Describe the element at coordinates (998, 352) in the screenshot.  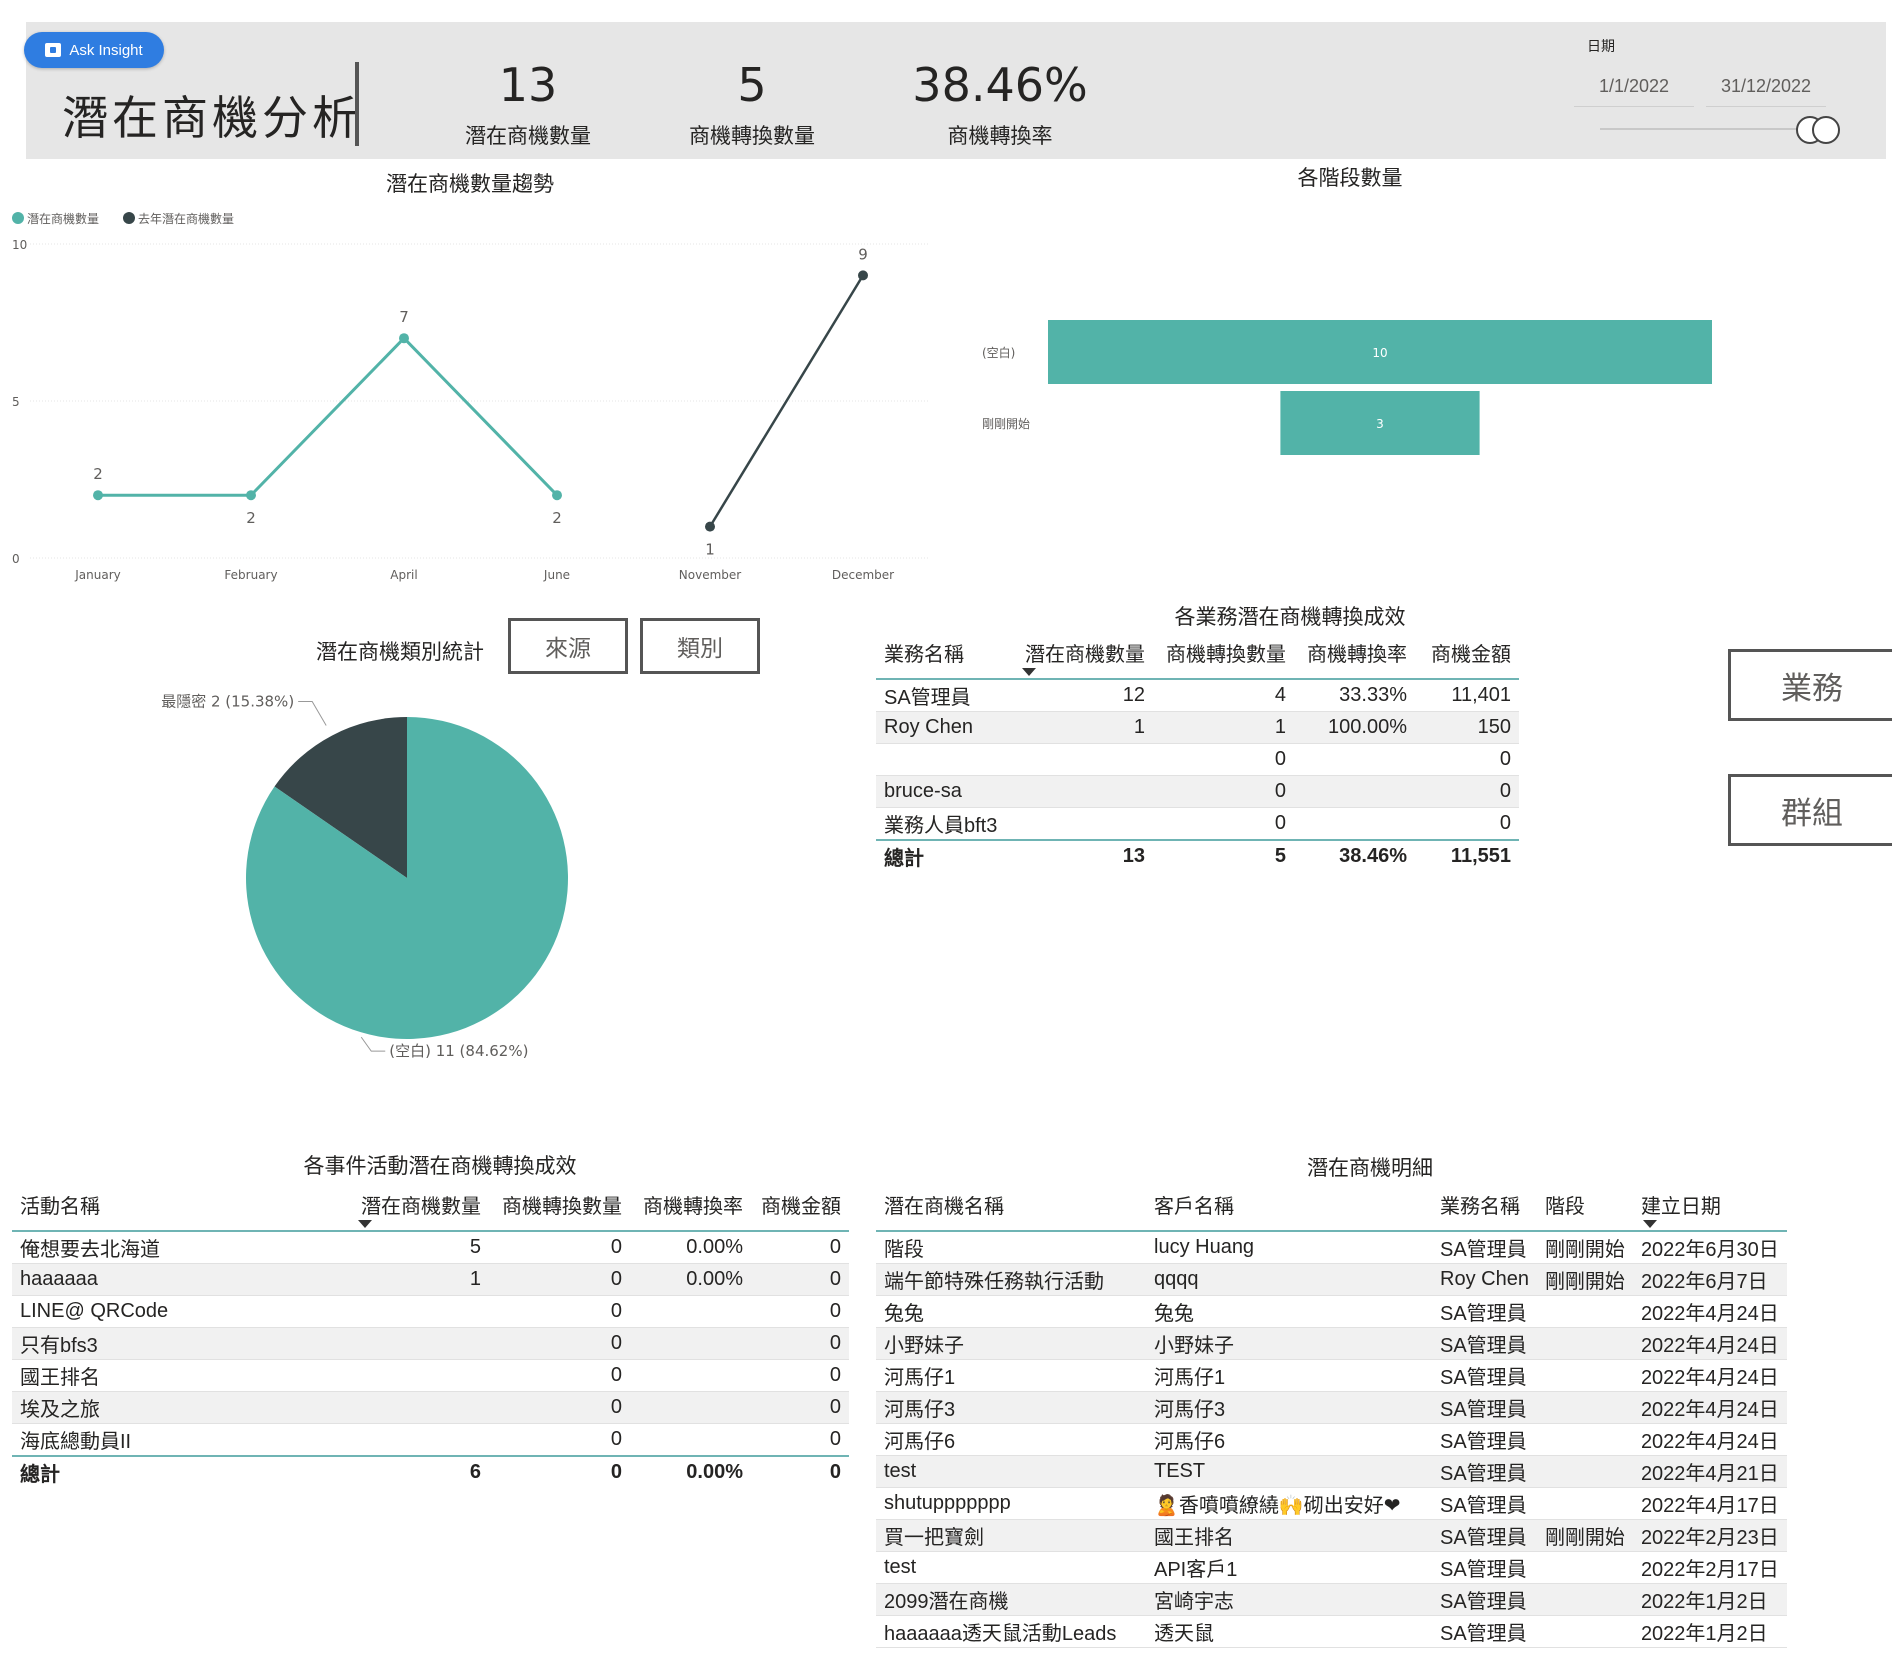
I see `stage-category-label: (空白)` at that location.